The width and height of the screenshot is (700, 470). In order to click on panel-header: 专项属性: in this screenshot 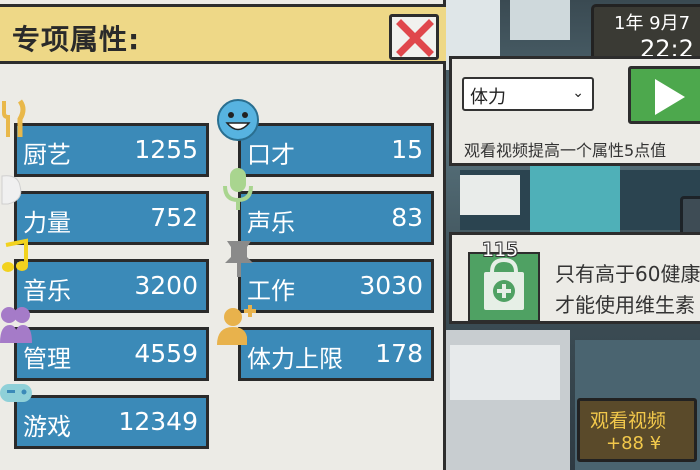, I will do `click(223, 34)`.